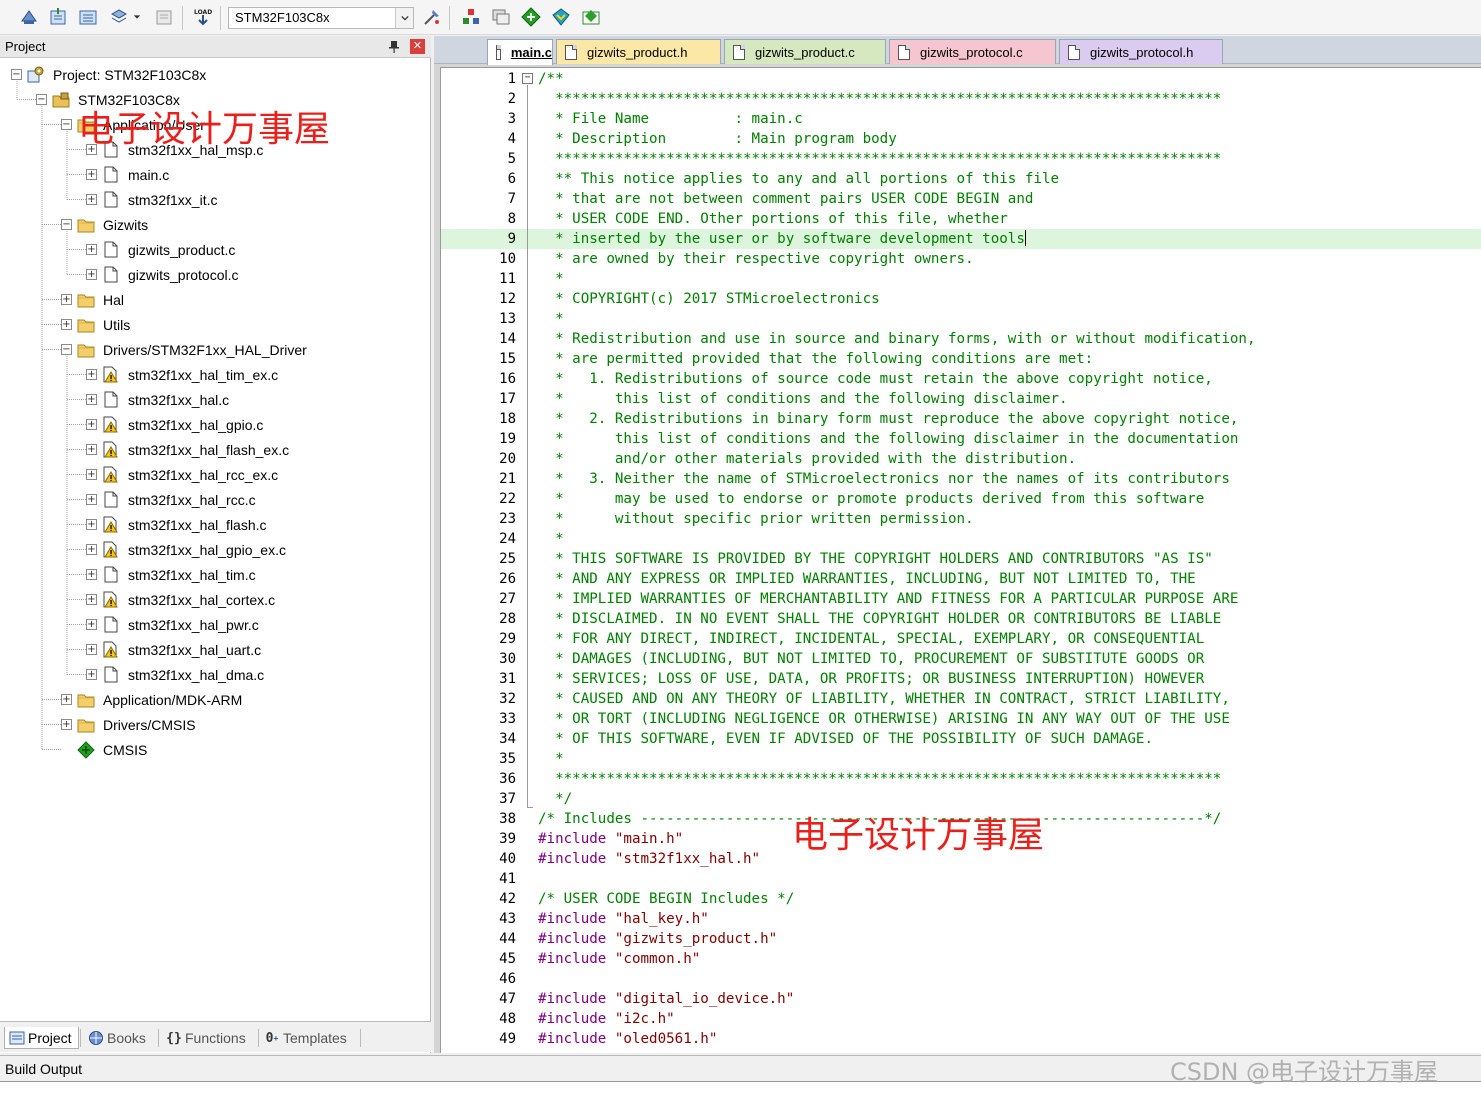  Describe the element at coordinates (471, 17) in the screenshot. I see `manage-components-icon` at that location.